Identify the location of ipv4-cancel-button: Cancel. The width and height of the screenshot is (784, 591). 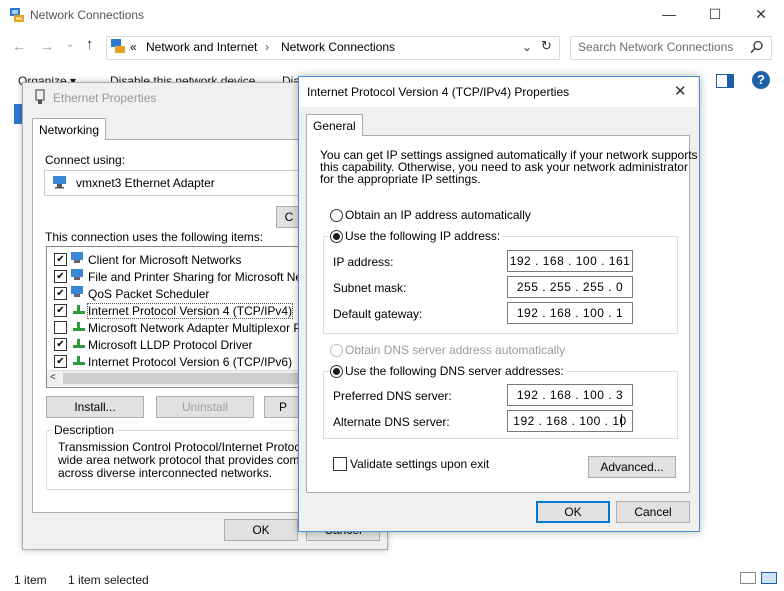
(653, 512).